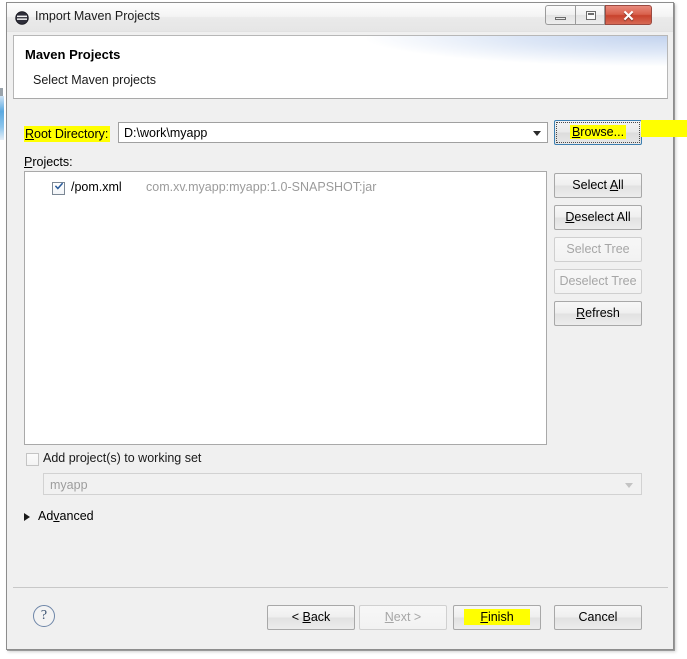 This screenshot has height=659, width=687. What do you see at coordinates (52, 162) in the screenshot?
I see `projects-label-text: rojects:` at bounding box center [52, 162].